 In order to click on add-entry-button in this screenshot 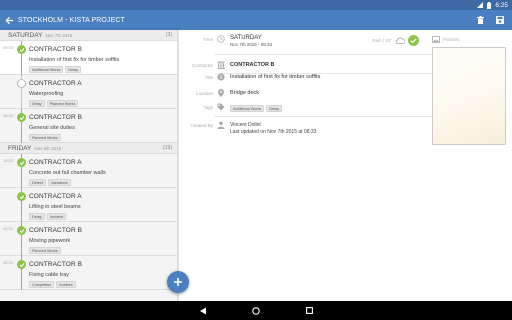, I will do `click(178, 282)`.